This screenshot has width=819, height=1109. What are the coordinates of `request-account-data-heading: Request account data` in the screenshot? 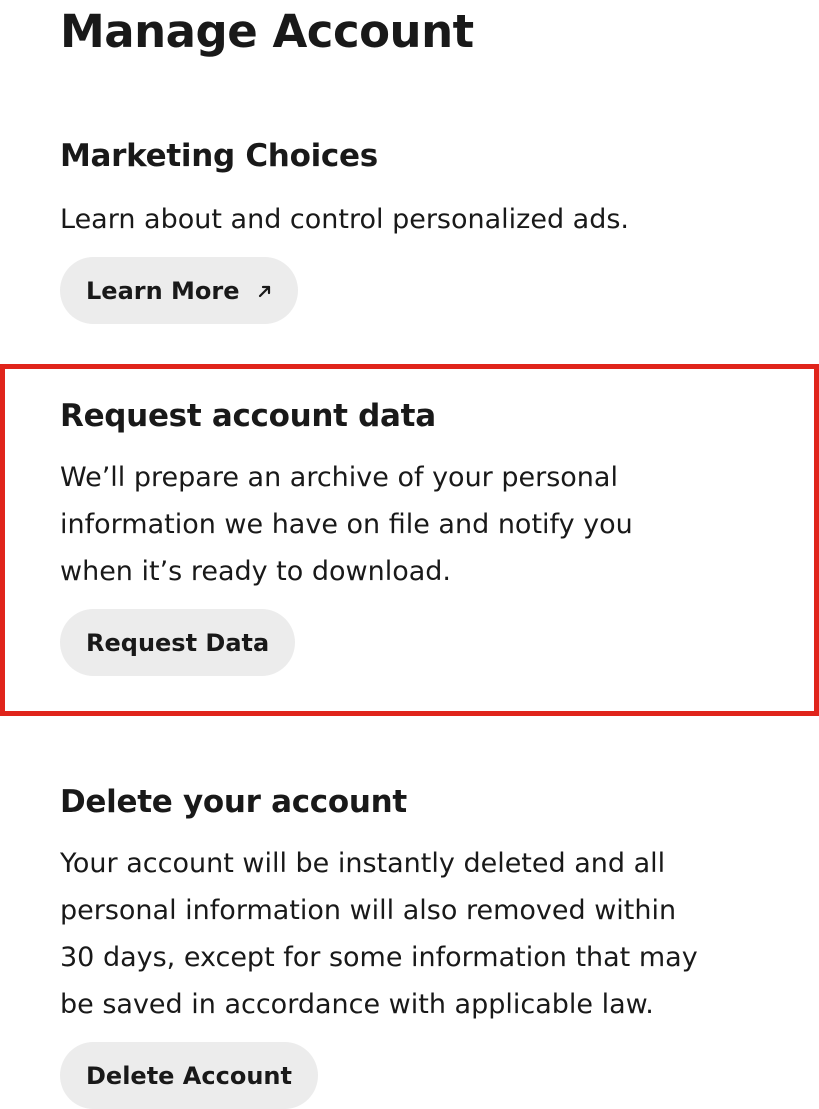 It's located at (248, 416).